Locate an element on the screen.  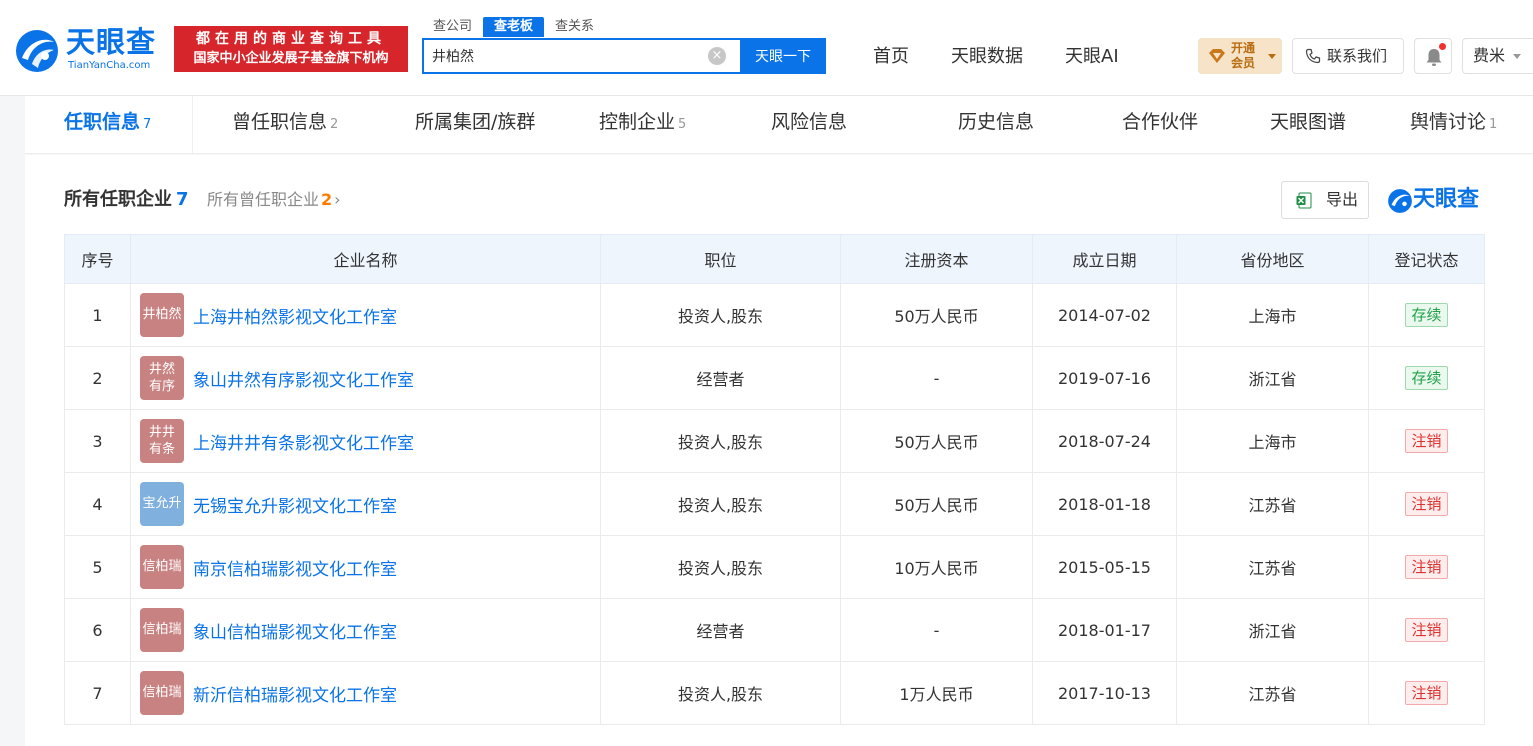
col-header-index: 序号 is located at coordinates (97, 259).